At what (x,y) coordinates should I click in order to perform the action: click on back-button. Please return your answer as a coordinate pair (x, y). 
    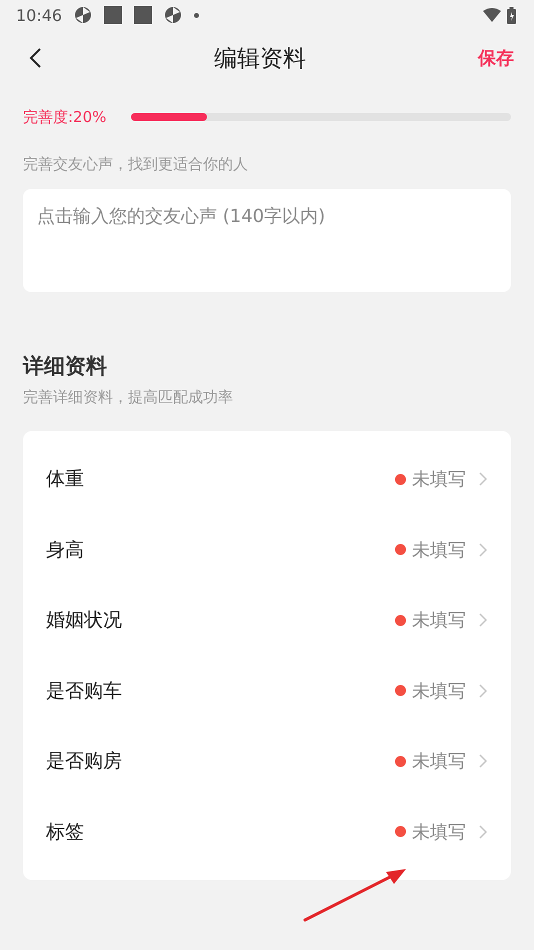
    Looking at the image, I should click on (35, 58).